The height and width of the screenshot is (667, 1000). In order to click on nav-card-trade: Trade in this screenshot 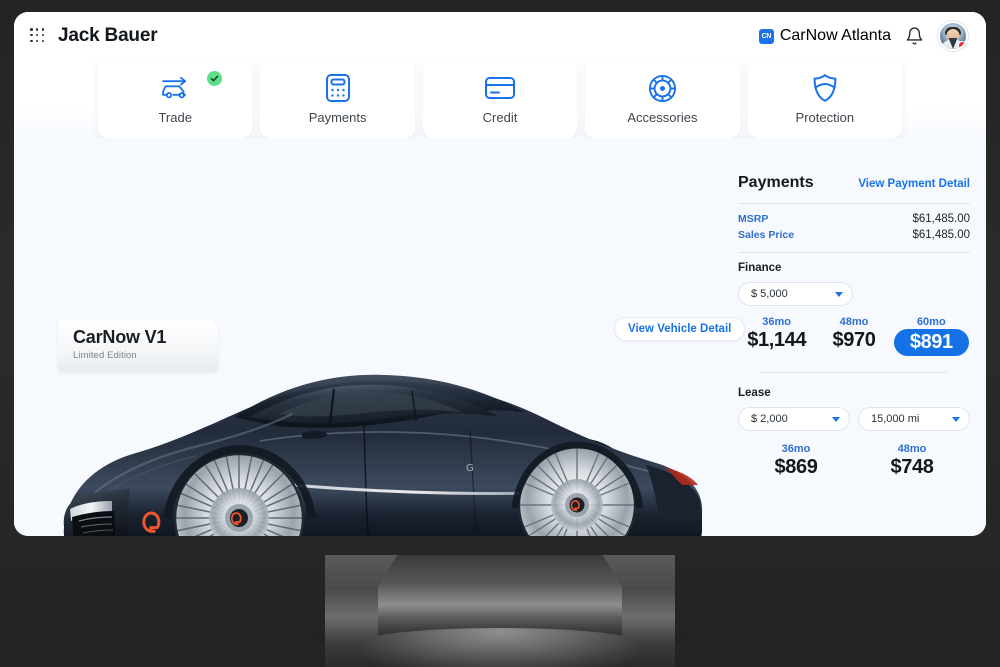, I will do `click(175, 99)`.